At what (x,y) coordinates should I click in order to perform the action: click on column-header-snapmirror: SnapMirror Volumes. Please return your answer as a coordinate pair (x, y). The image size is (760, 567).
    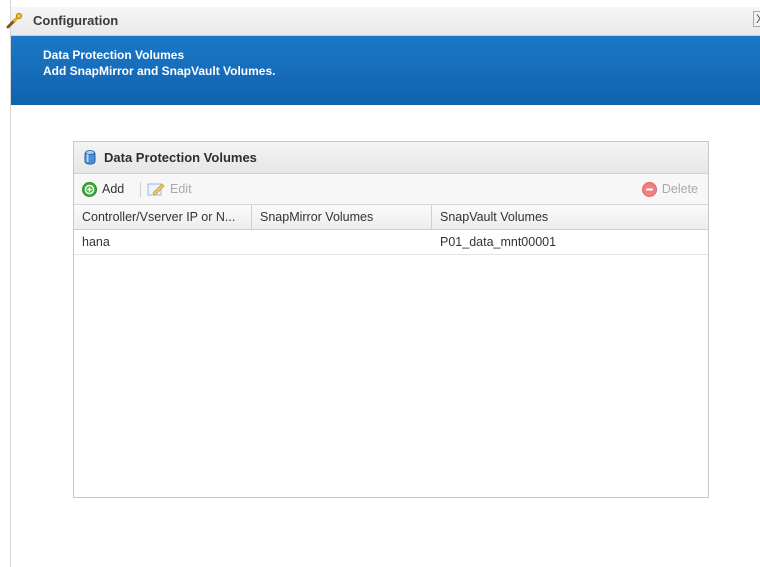
    Looking at the image, I should click on (342, 217).